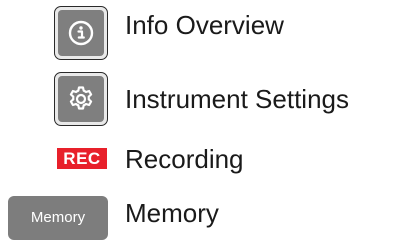  I want to click on settings-button, so click(81, 99).